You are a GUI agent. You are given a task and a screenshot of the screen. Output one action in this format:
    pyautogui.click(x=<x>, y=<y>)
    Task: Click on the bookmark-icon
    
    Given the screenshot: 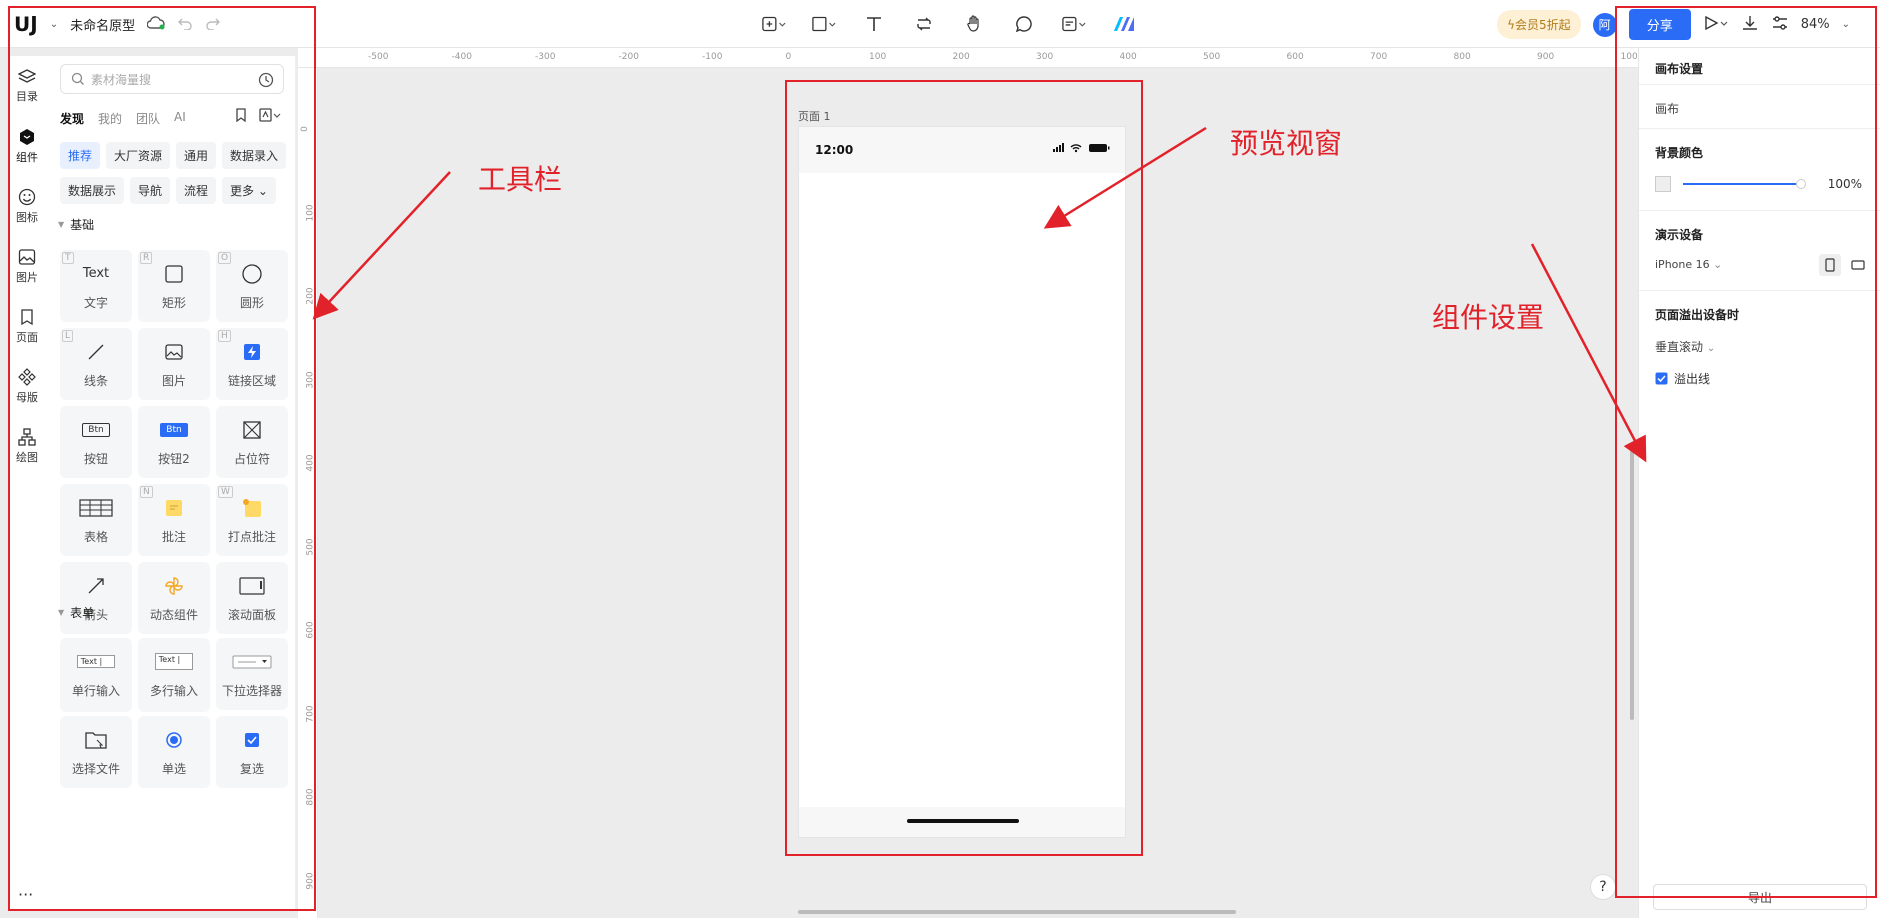 What is the action you would take?
    pyautogui.click(x=241, y=115)
    